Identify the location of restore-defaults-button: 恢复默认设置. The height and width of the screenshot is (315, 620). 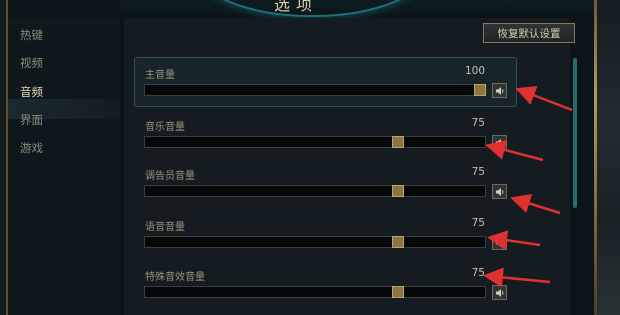
(529, 33).